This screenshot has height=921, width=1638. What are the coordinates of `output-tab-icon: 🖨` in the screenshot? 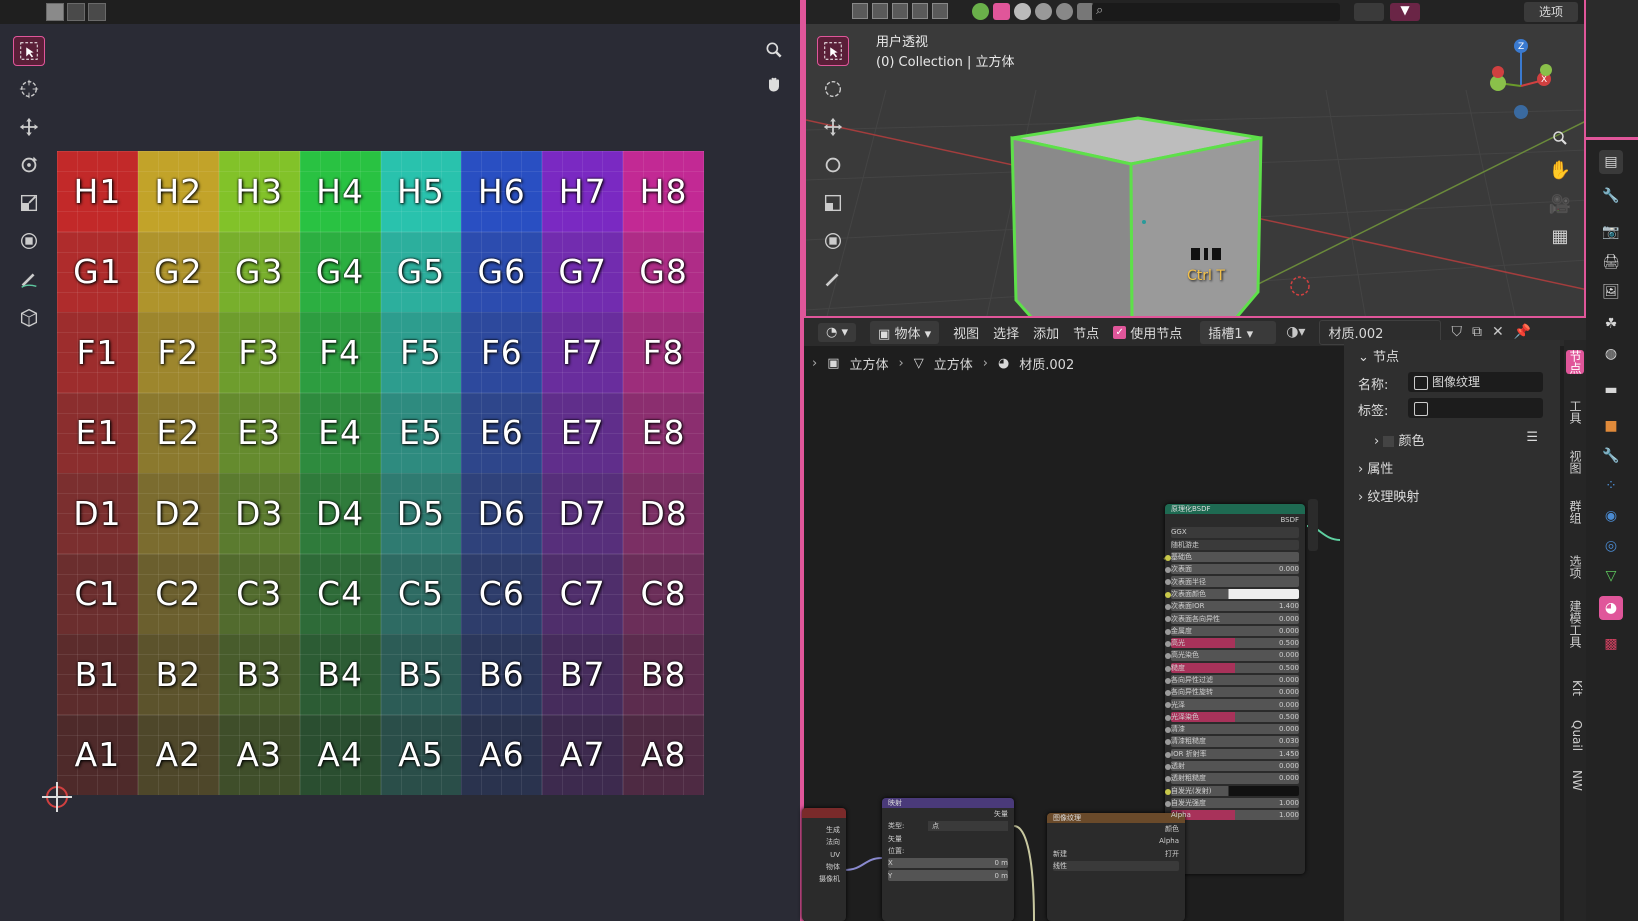 It's located at (1611, 262).